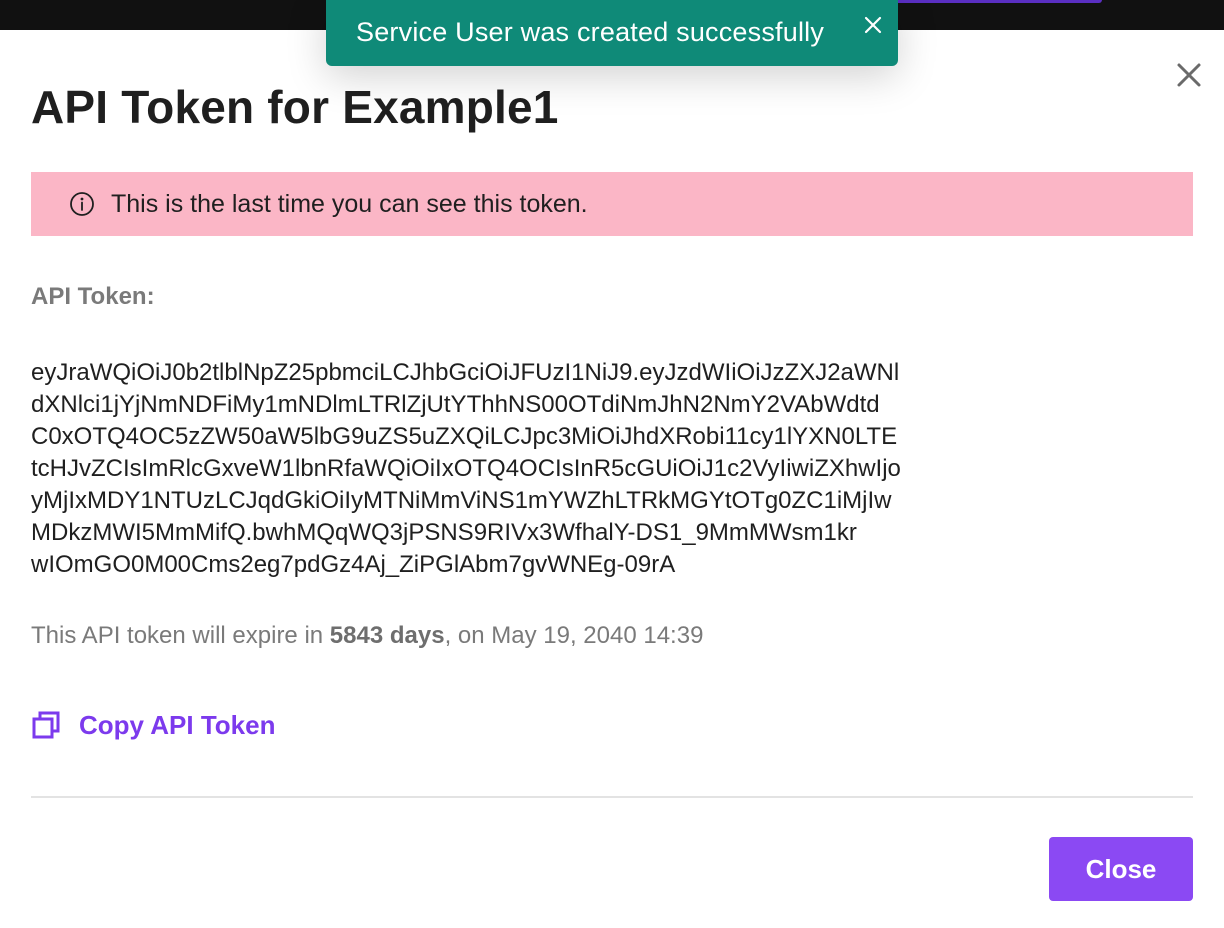 Image resolution: width=1224 pixels, height=928 pixels. I want to click on expiry-suffix: , on May 19, 2040 14:39, so click(574, 635).